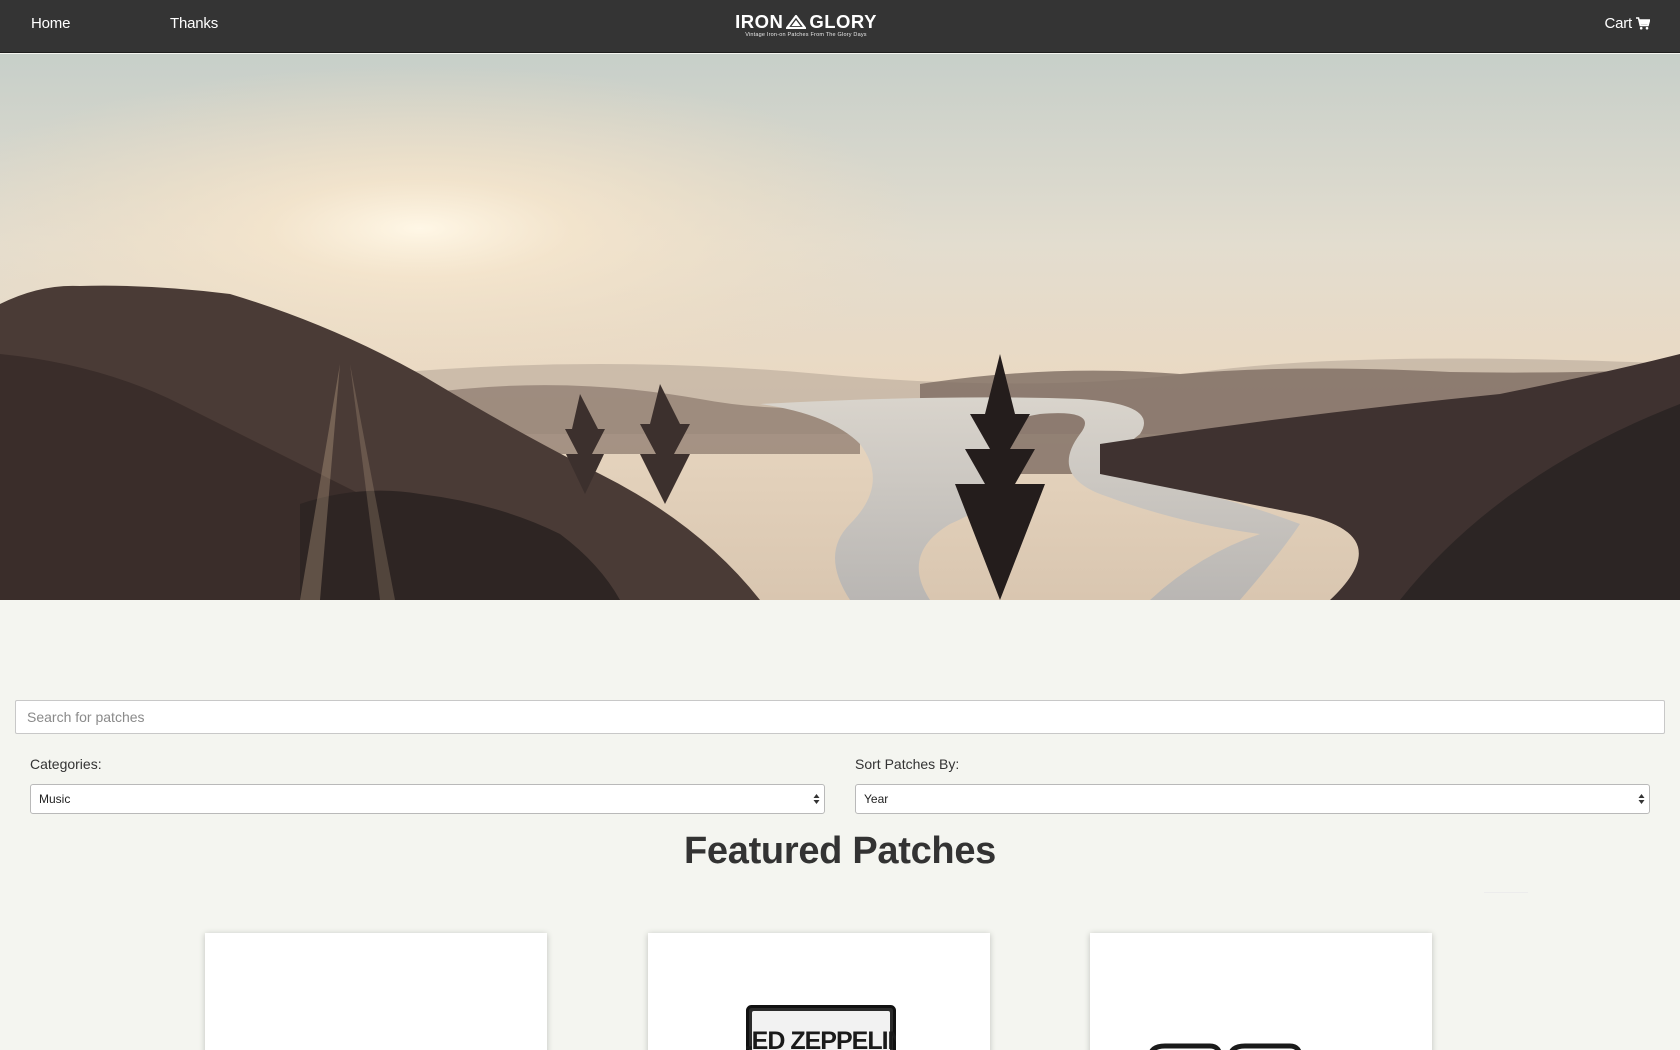  What do you see at coordinates (427, 799) in the screenshot?
I see `categories-select: Music` at bounding box center [427, 799].